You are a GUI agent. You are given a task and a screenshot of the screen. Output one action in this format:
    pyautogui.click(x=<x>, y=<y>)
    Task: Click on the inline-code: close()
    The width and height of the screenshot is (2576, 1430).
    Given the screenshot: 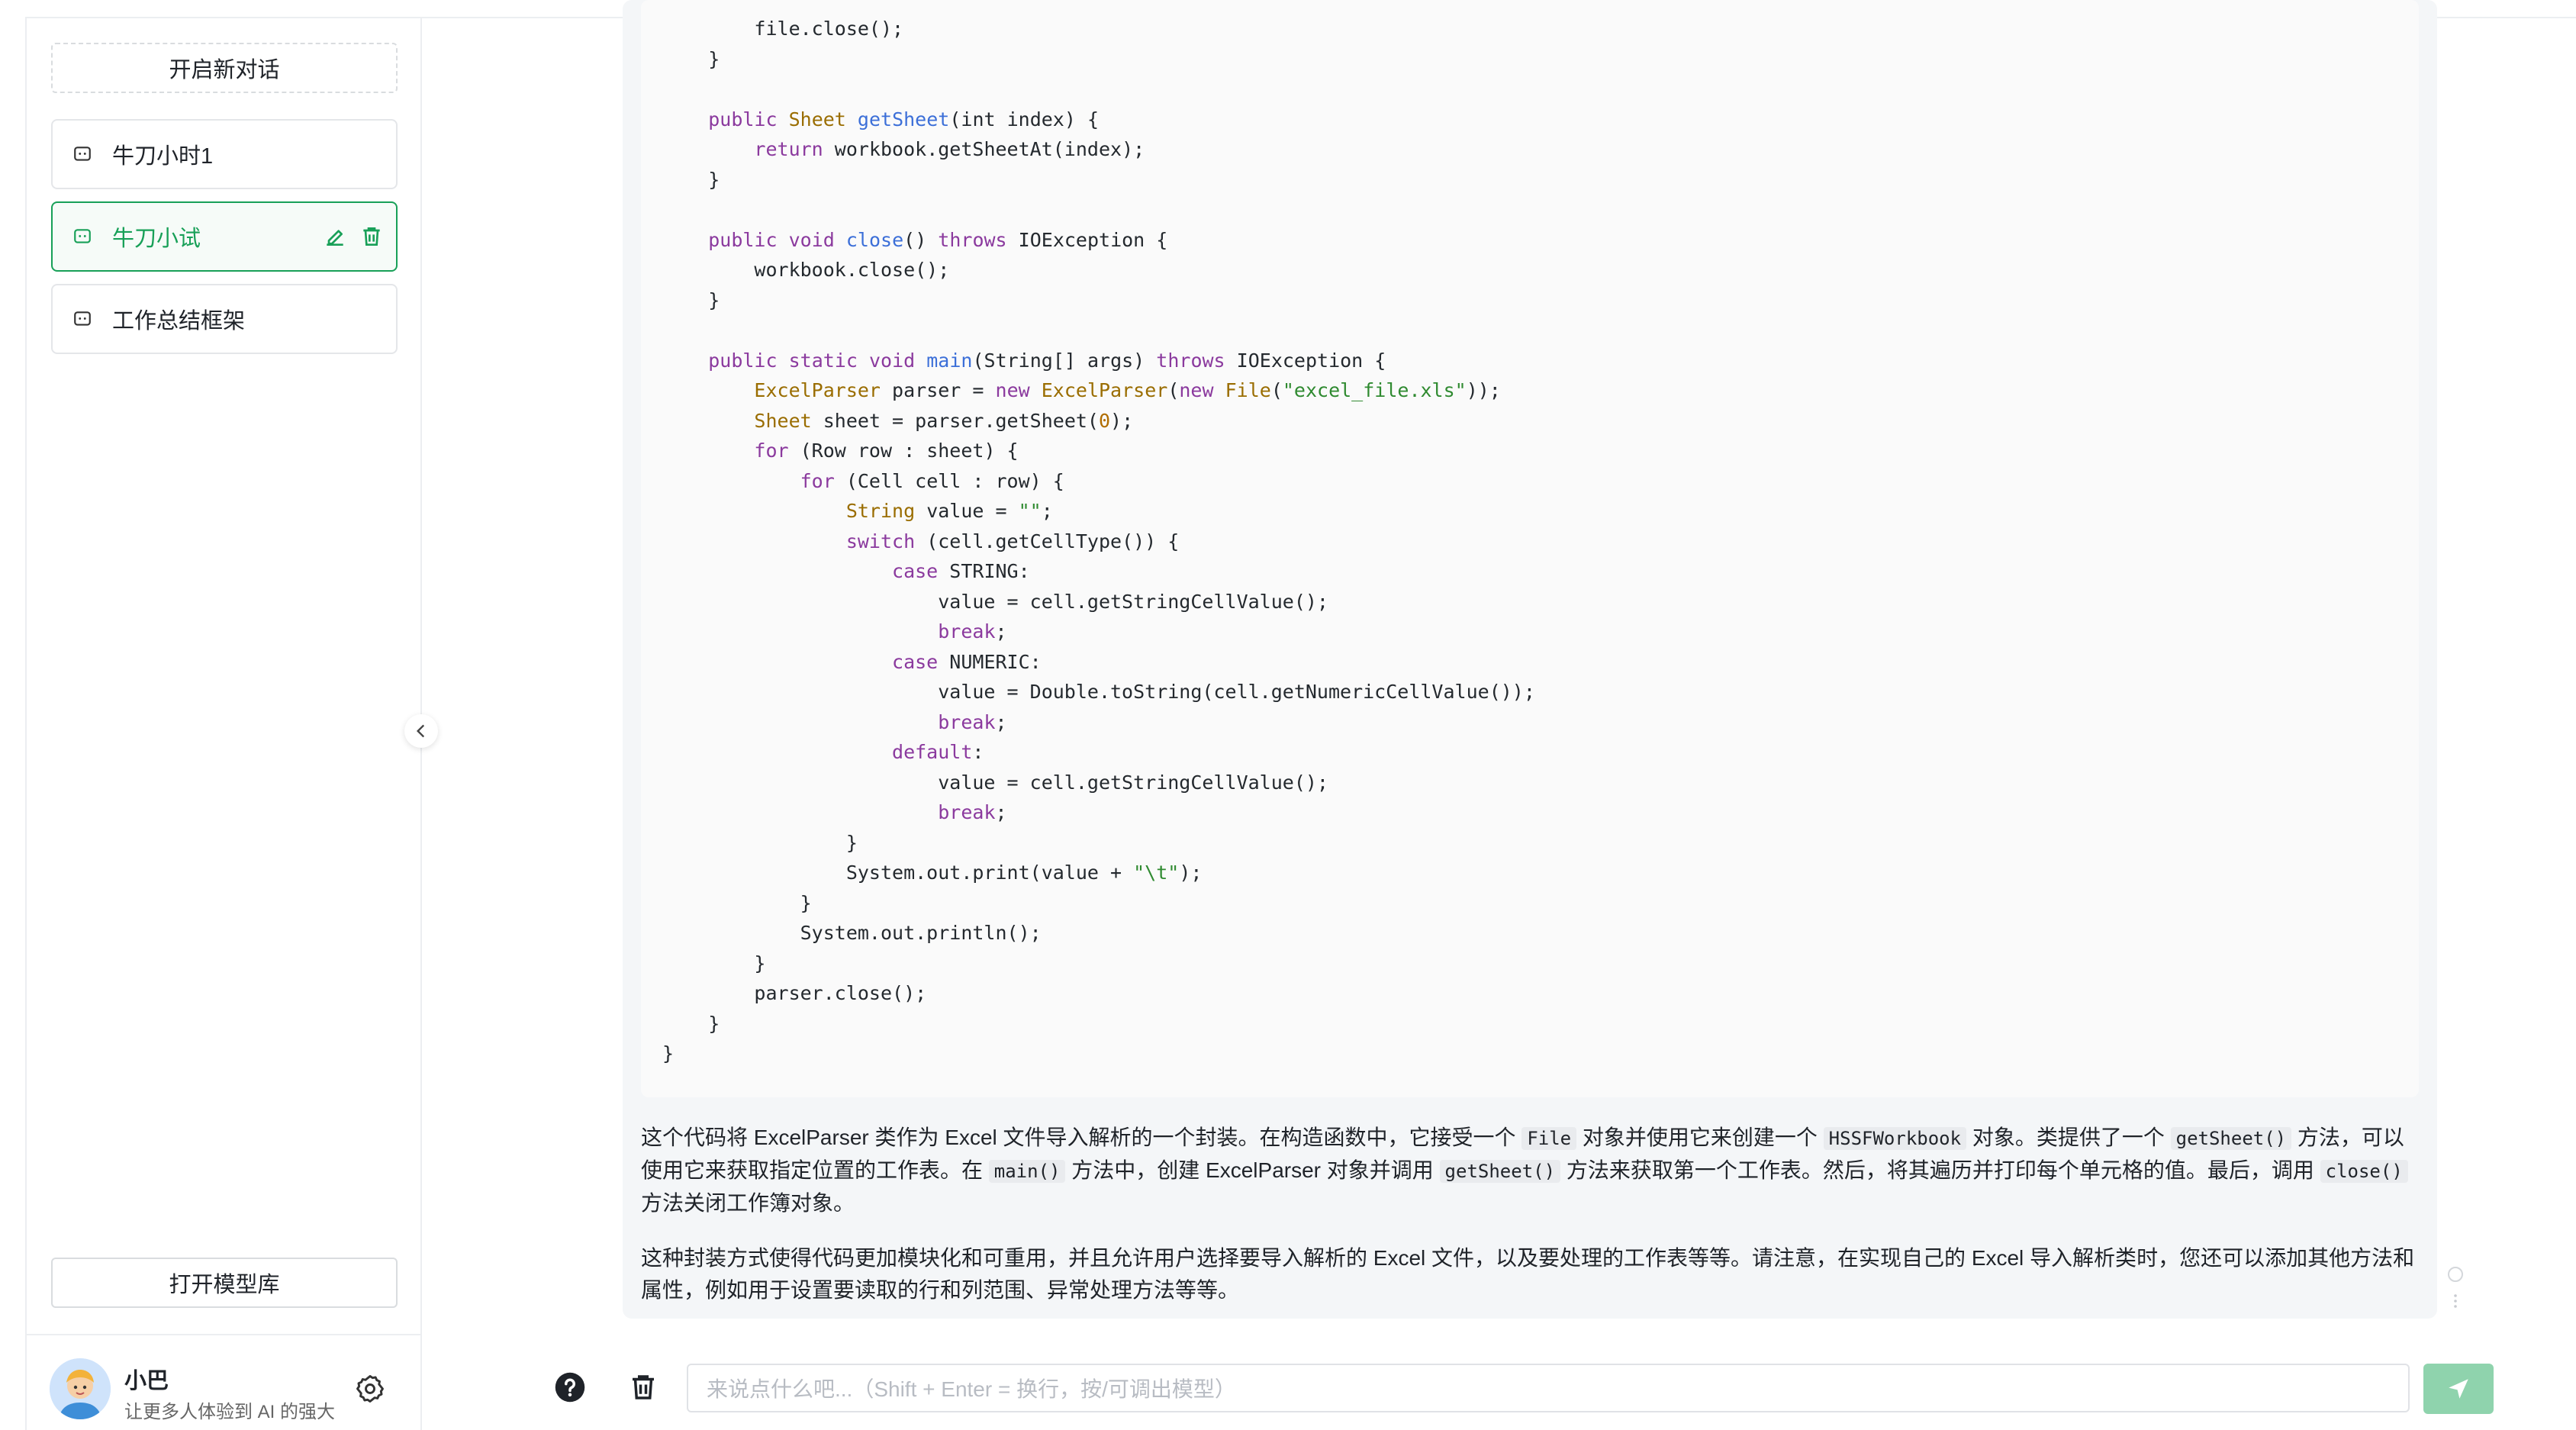 What is the action you would take?
    pyautogui.click(x=2364, y=1171)
    